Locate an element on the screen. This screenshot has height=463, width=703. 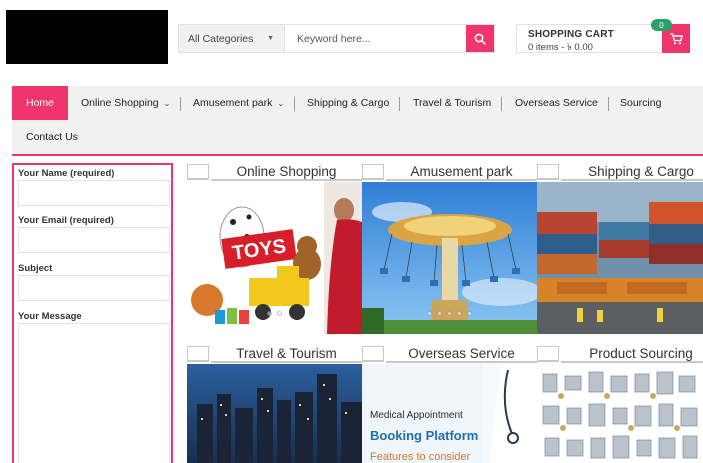
tile-header: Travel & Tourism is located at coordinates (274, 354).